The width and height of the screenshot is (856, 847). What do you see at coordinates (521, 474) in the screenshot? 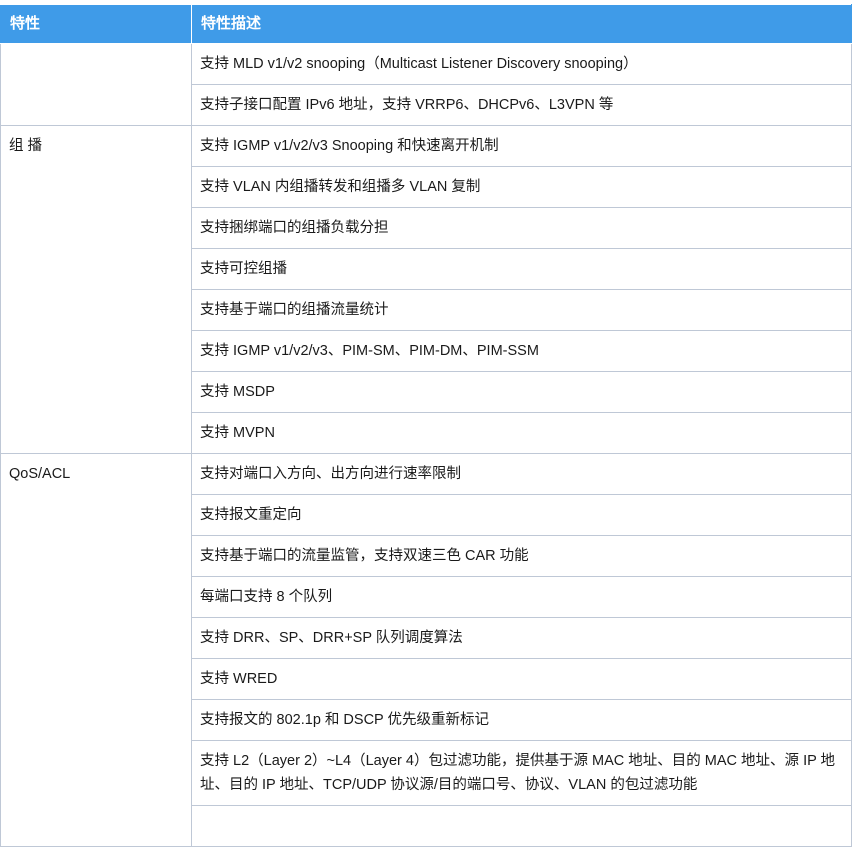
I see `description-cell: 支持对端口入方向、出方向进行速率限制` at bounding box center [521, 474].